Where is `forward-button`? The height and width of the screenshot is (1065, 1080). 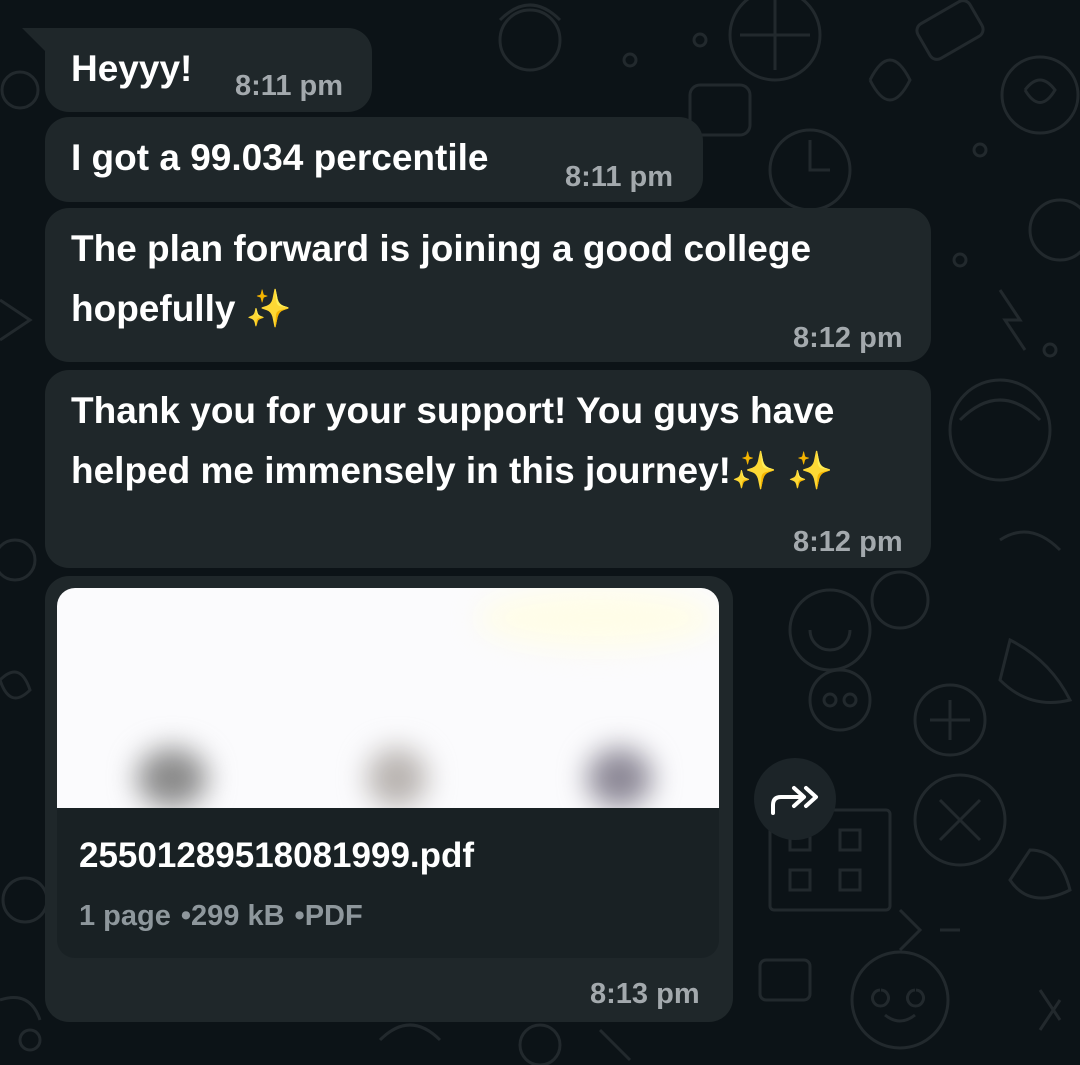 forward-button is located at coordinates (795, 799).